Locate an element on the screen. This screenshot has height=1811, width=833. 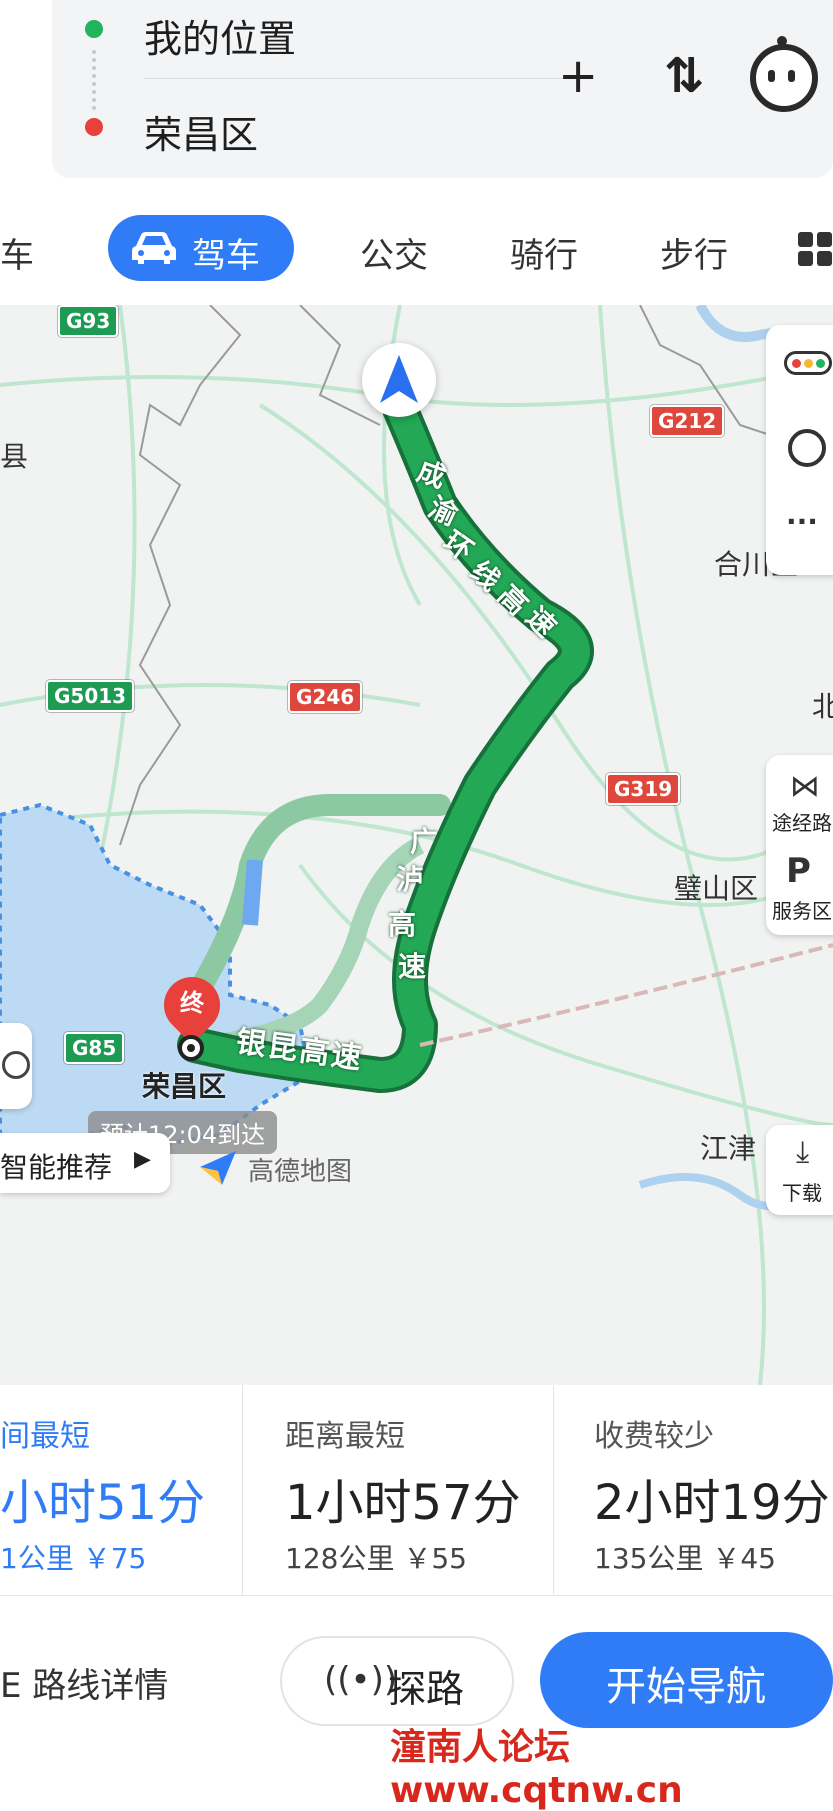
shield-g319: G319 is located at coordinates (643, 789).